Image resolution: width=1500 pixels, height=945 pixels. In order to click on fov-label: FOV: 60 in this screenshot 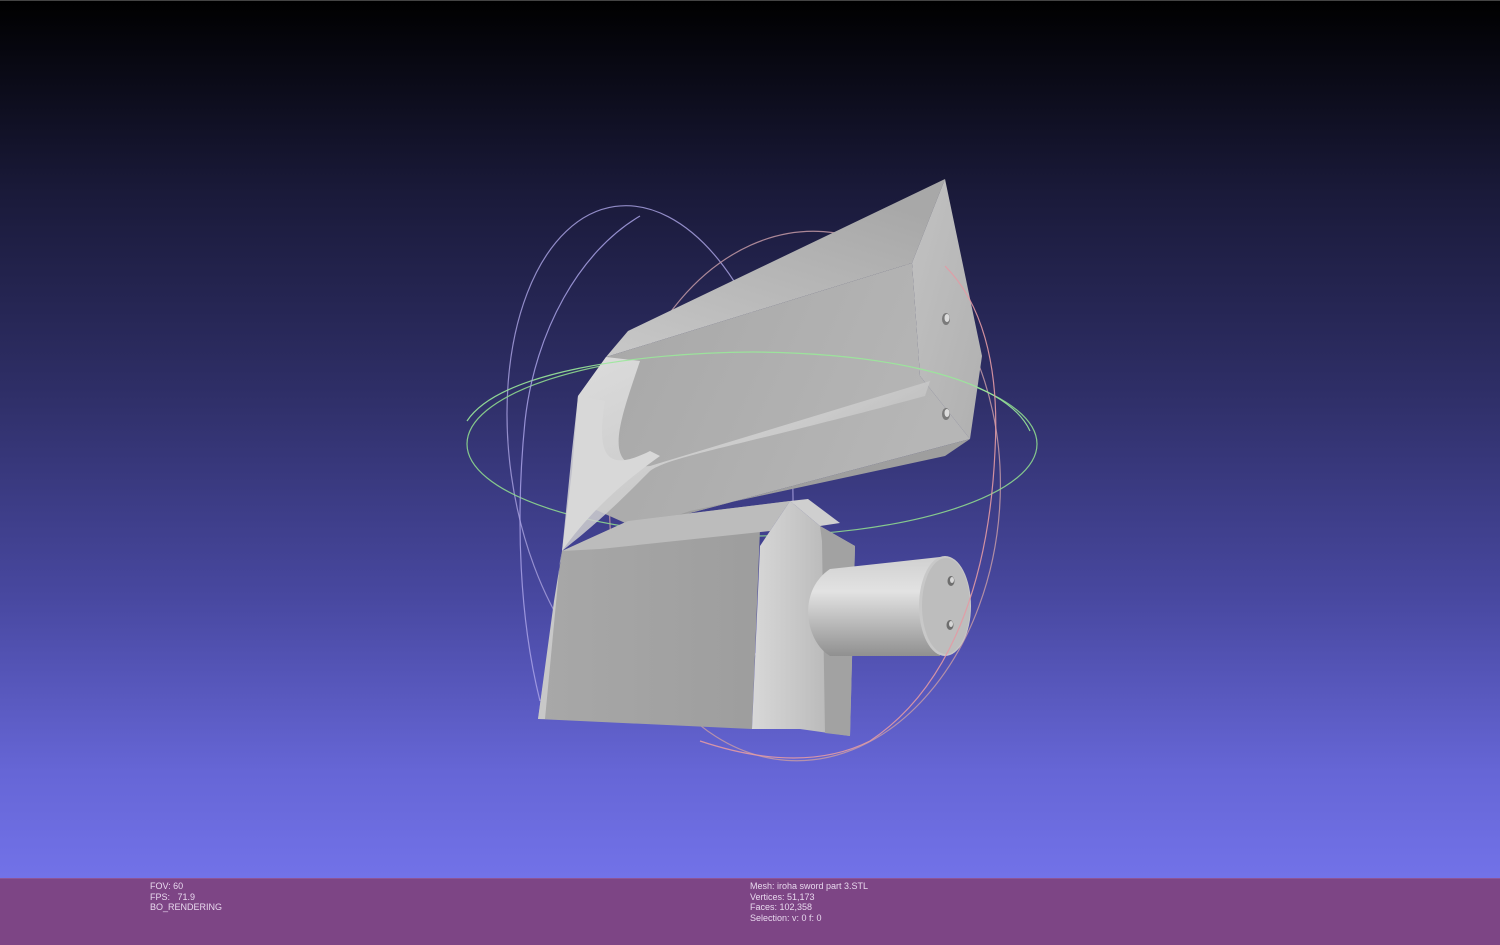, I will do `click(167, 886)`.